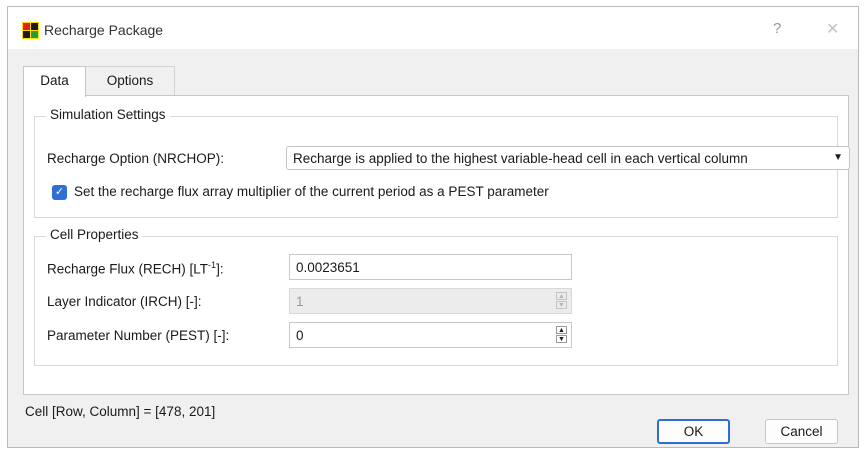 This screenshot has width=867, height=455. What do you see at coordinates (108, 114) in the screenshot?
I see `simulation-settings-title: Simulation Settings` at bounding box center [108, 114].